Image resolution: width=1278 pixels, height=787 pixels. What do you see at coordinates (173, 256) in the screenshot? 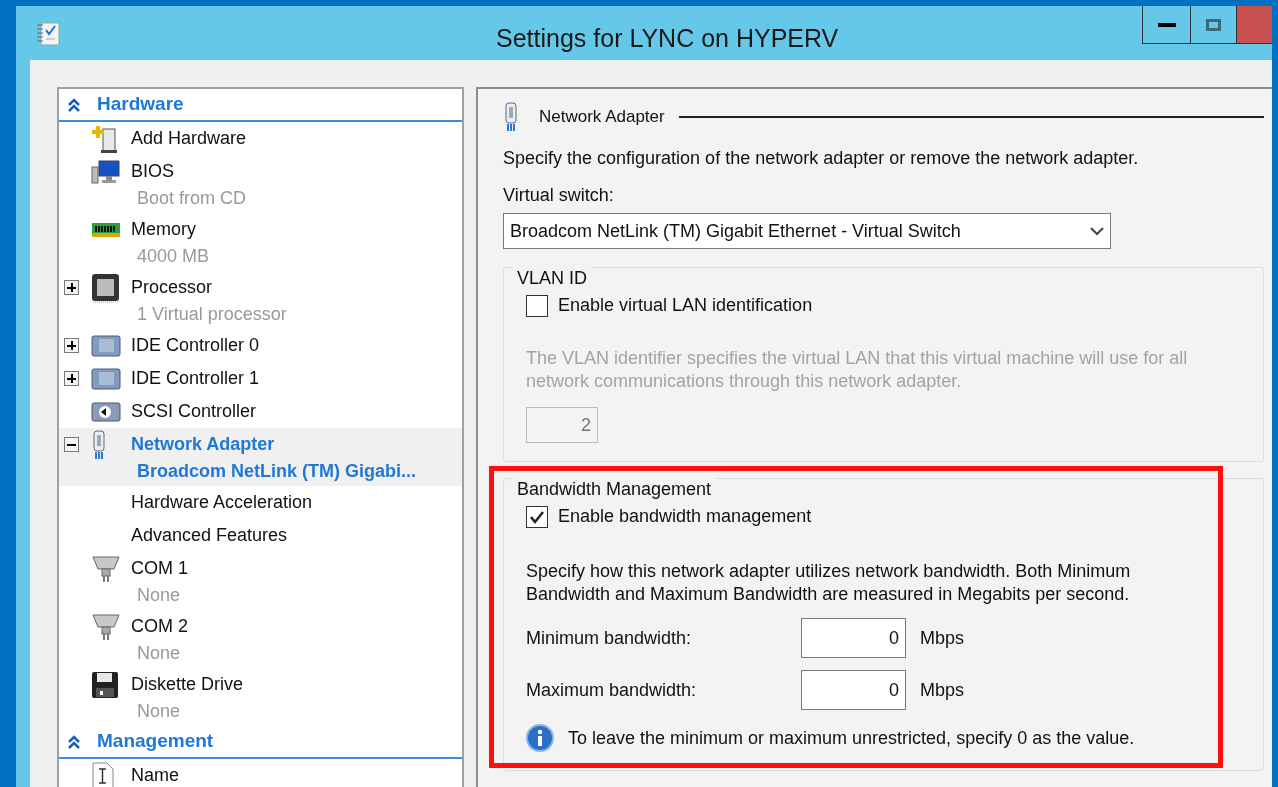
I see `tree-item-detail: 4000 MB` at bounding box center [173, 256].